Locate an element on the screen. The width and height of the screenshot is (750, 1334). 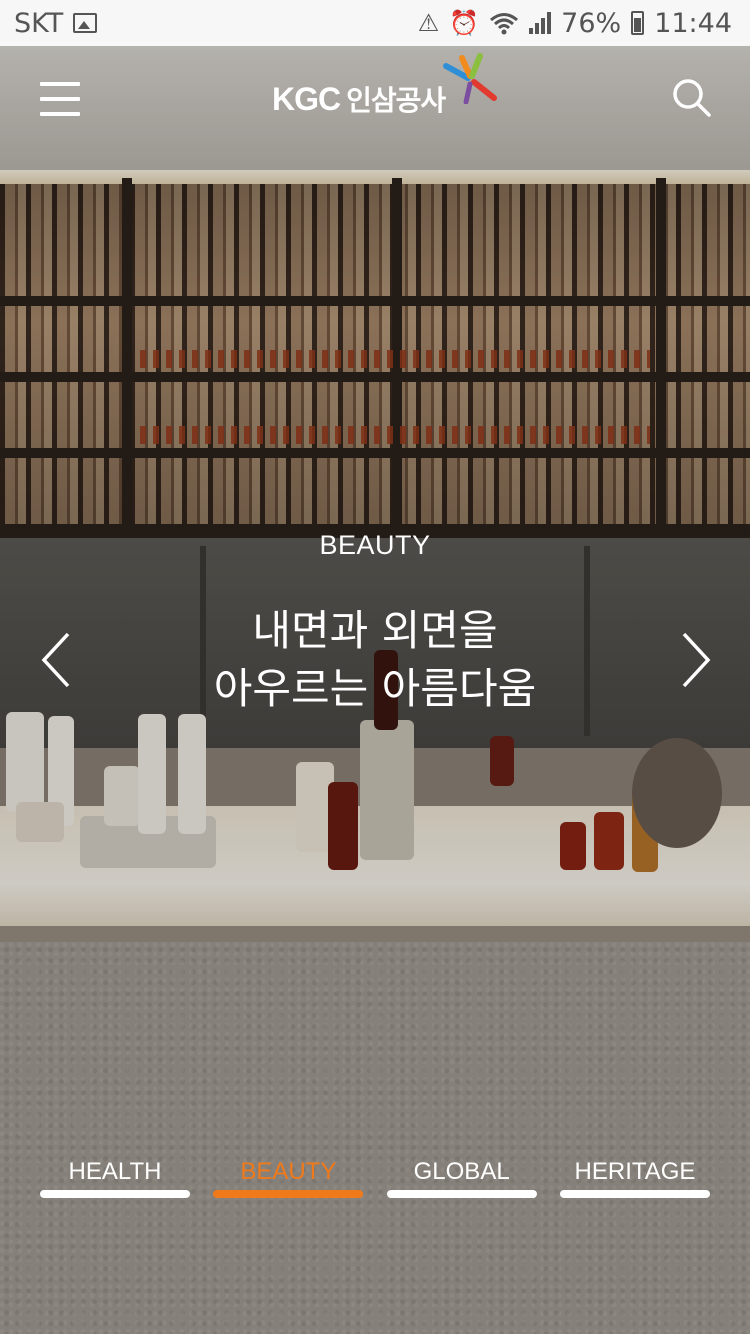
headline-line-1: 내면과 외면을 is located at coordinates (375, 630).